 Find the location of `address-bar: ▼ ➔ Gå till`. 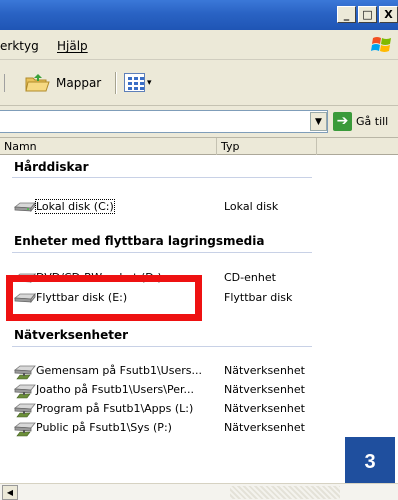

address-bar: ▼ ➔ Gå till is located at coordinates (199, 122).